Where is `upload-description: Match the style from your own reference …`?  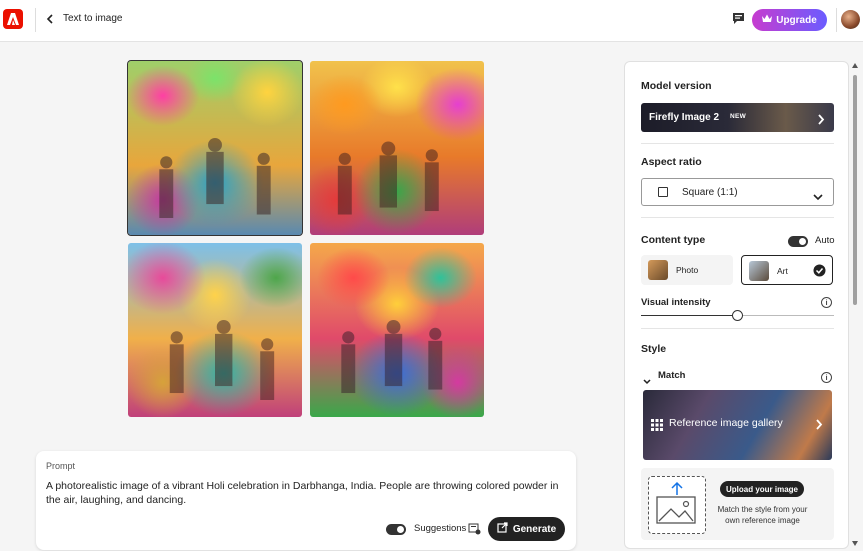 upload-description: Match the style from your own reference … is located at coordinates (762, 515).